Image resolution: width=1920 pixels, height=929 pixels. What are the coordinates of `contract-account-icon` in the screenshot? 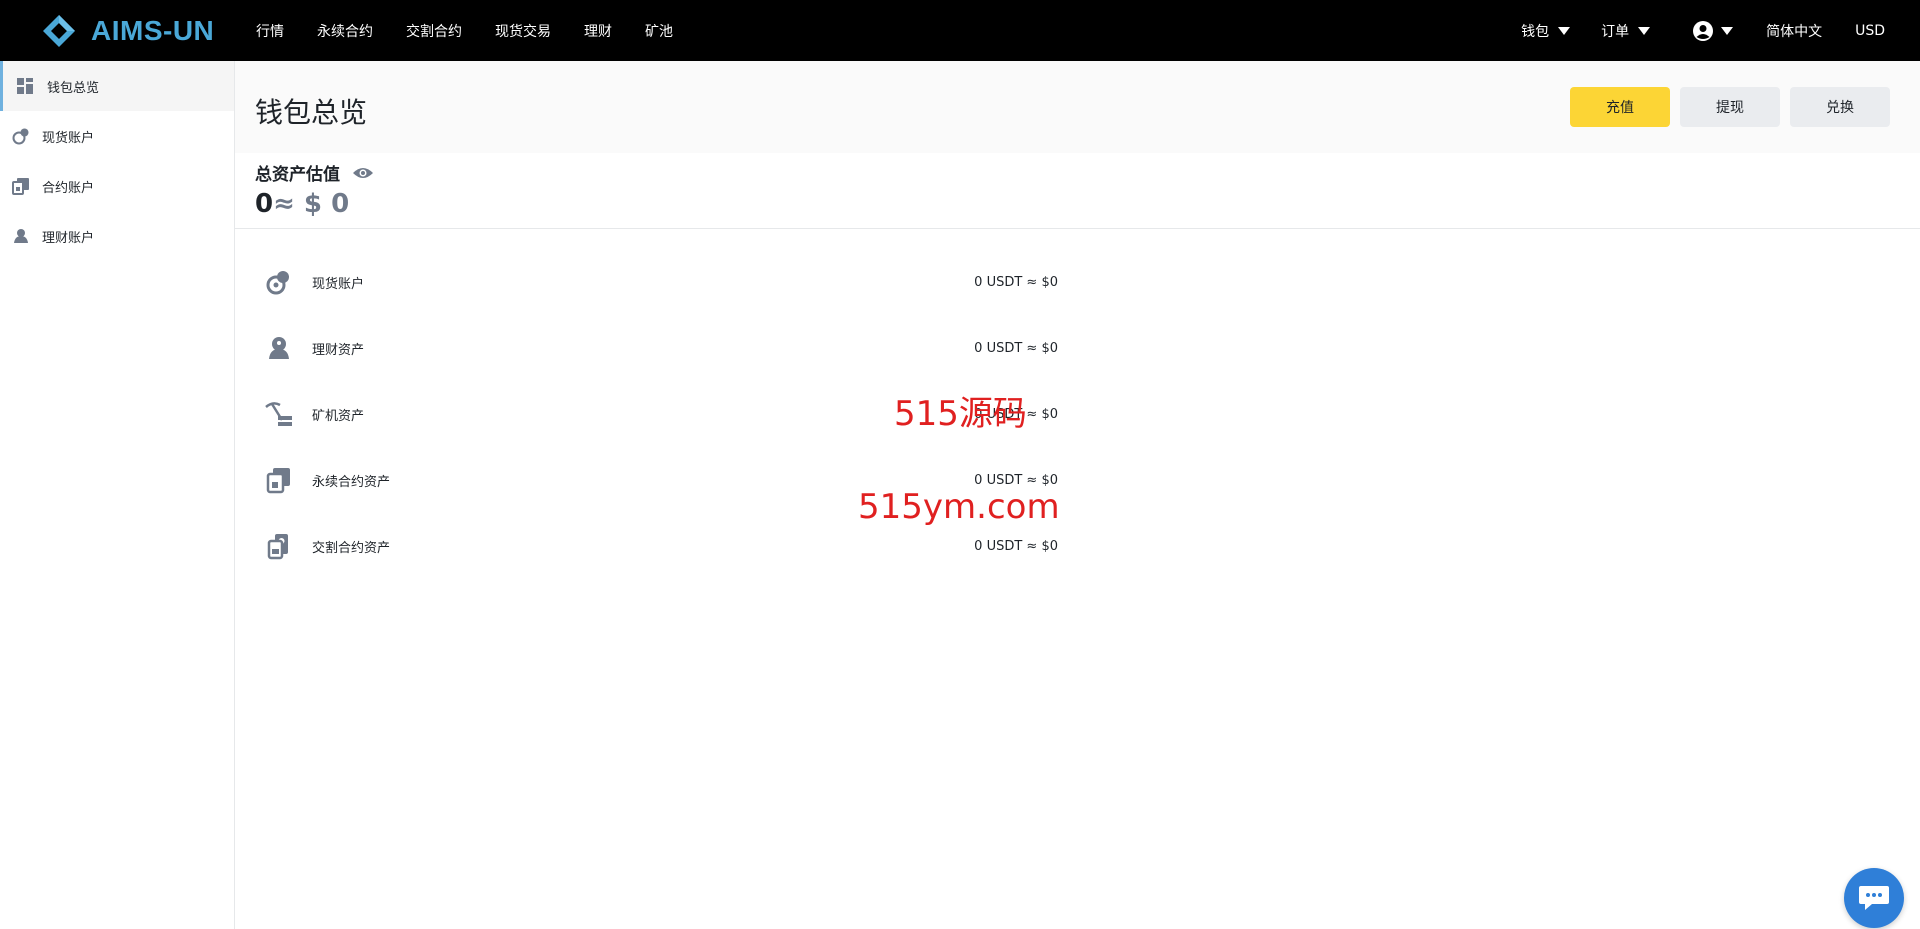 It's located at (20, 186).